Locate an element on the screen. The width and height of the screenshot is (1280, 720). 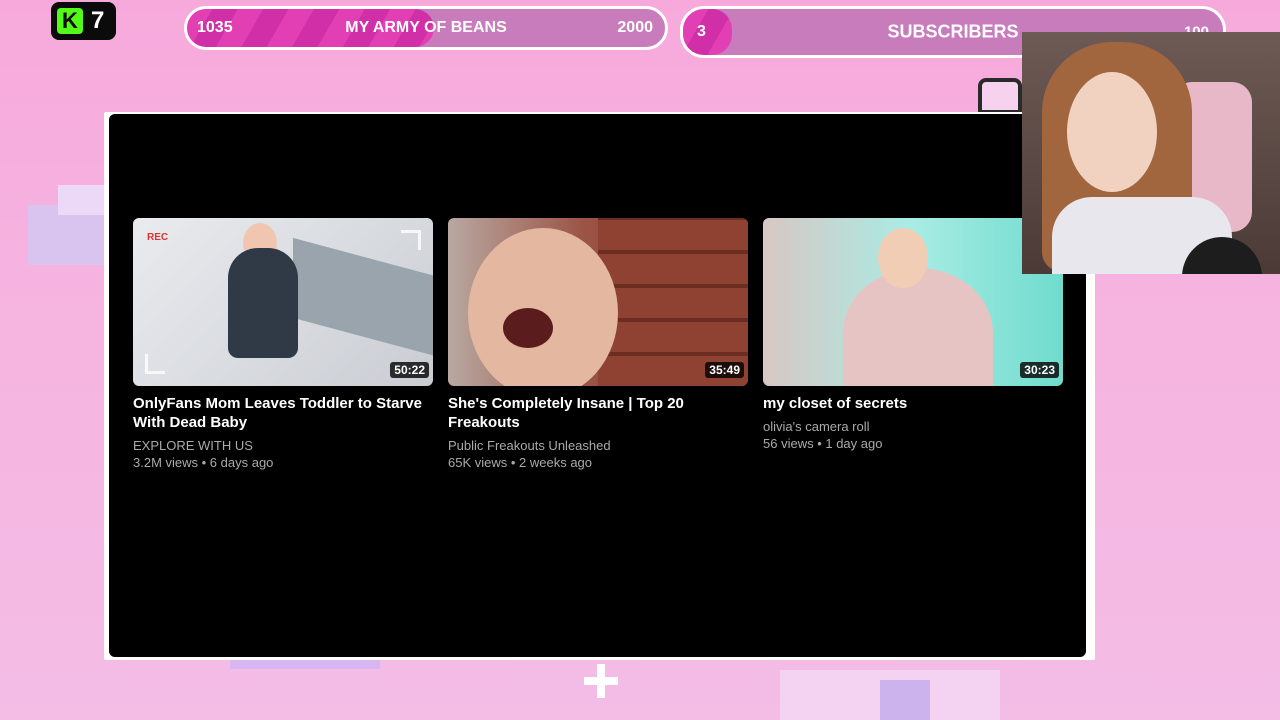
video-meta: 65K views • 2 weeks ago is located at coordinates (520, 462).